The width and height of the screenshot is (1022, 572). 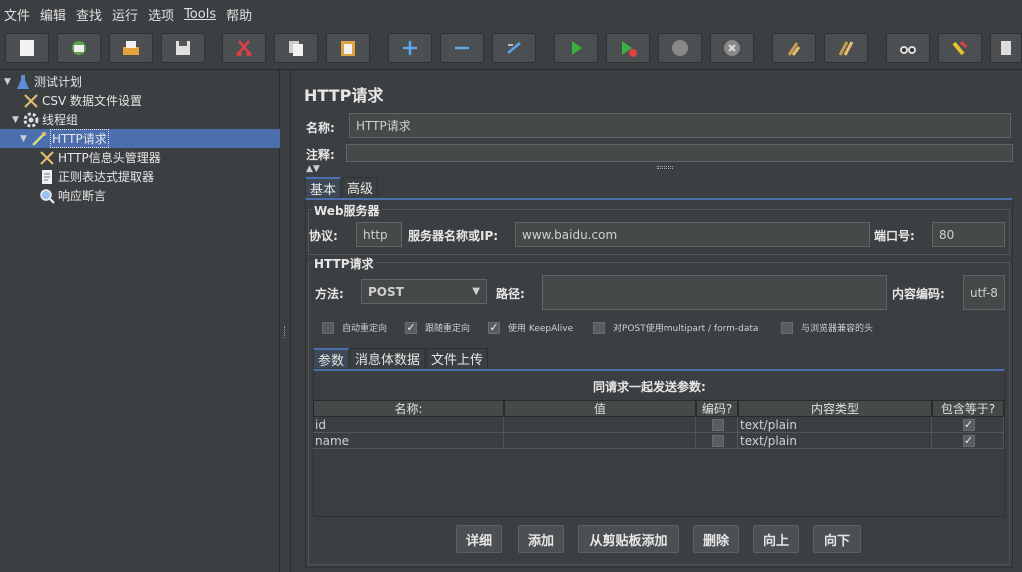 I want to click on open-button, so click(x=131, y=48).